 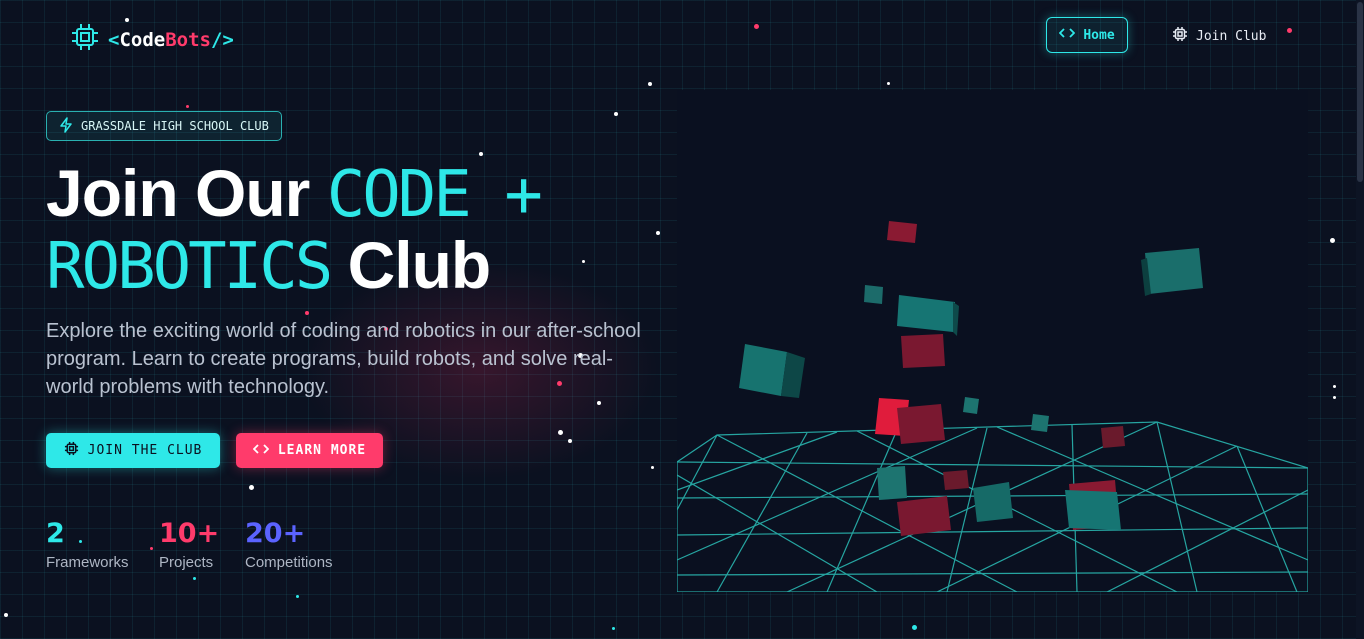 I want to click on stat-value: 2, so click(x=55, y=533).